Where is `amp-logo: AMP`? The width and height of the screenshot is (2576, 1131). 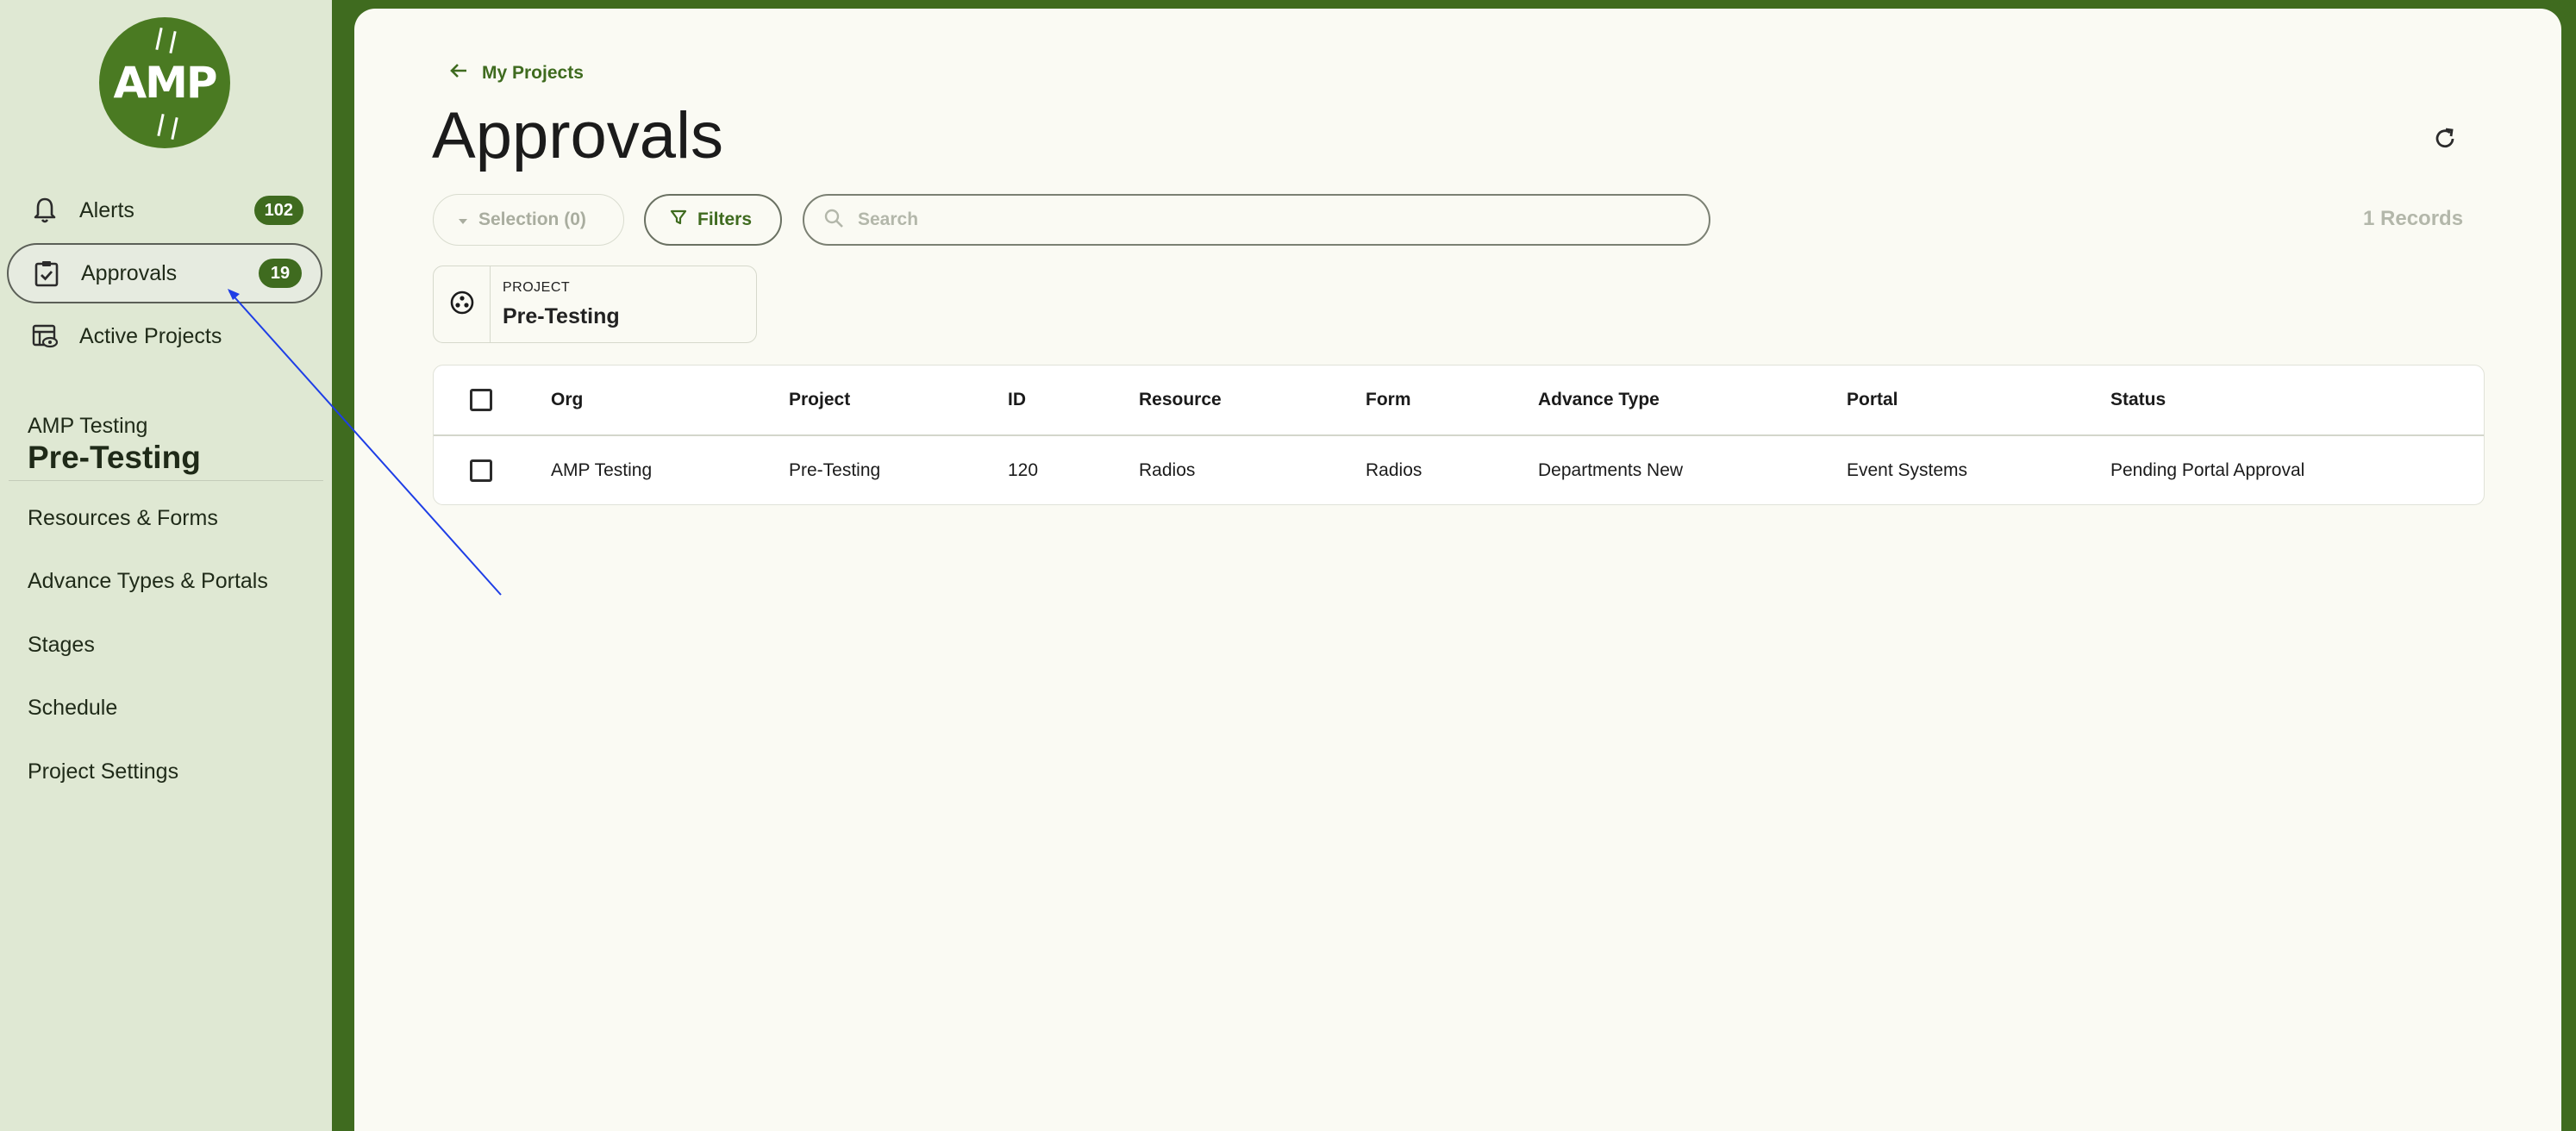
amp-logo: AMP is located at coordinates (164, 82).